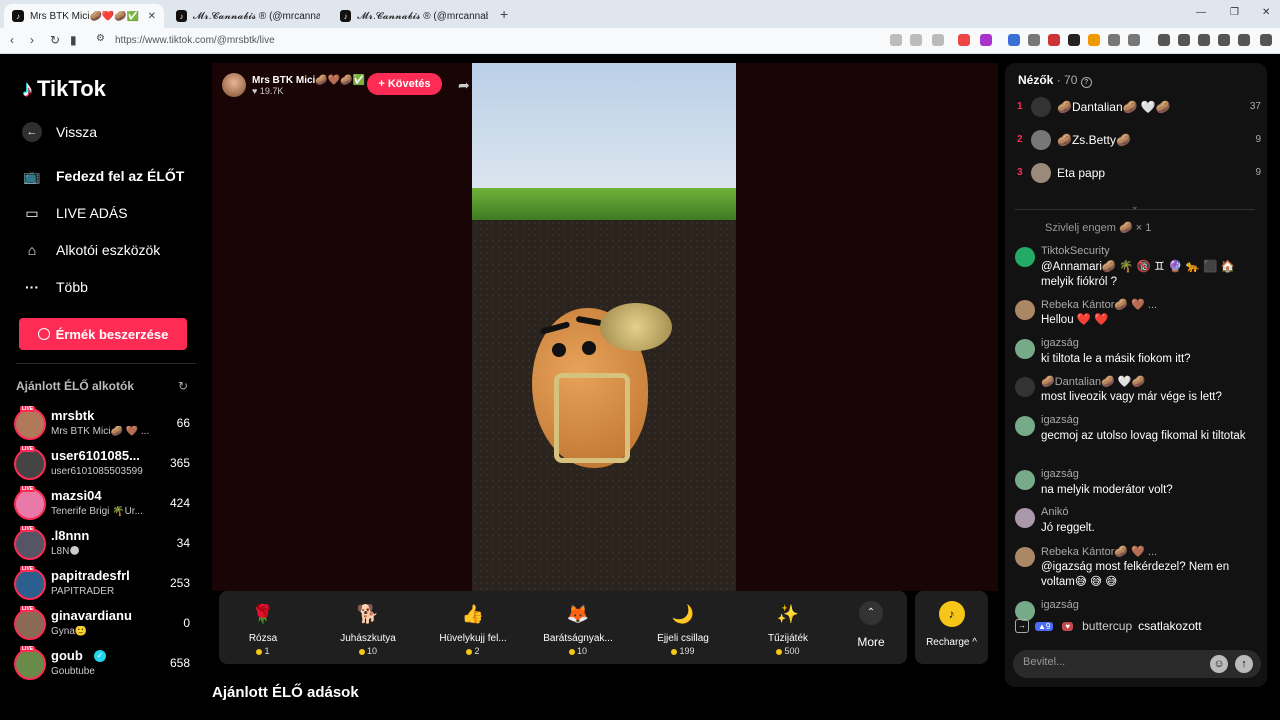 The height and width of the screenshot is (720, 1280). What do you see at coordinates (183, 386) in the screenshot?
I see `refresh-icon: ↻` at bounding box center [183, 386].